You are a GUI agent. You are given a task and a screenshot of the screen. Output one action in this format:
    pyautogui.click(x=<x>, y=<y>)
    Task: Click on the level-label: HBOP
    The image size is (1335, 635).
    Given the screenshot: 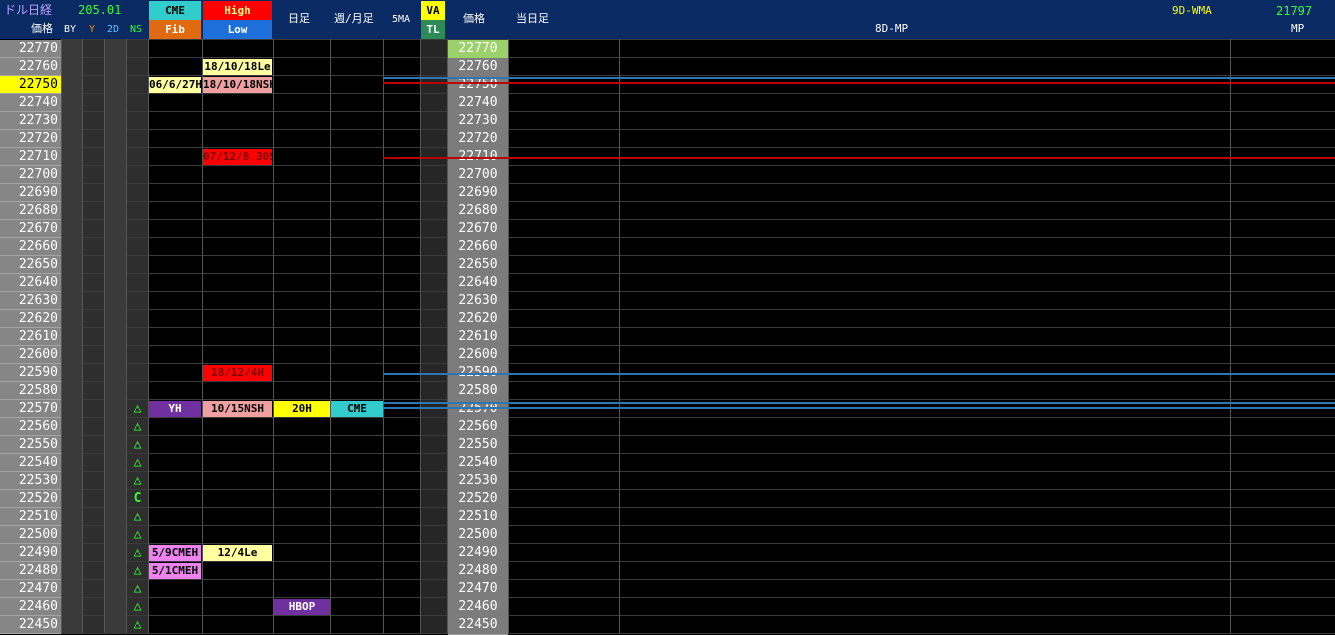 What is the action you would take?
    pyautogui.click(x=302, y=607)
    